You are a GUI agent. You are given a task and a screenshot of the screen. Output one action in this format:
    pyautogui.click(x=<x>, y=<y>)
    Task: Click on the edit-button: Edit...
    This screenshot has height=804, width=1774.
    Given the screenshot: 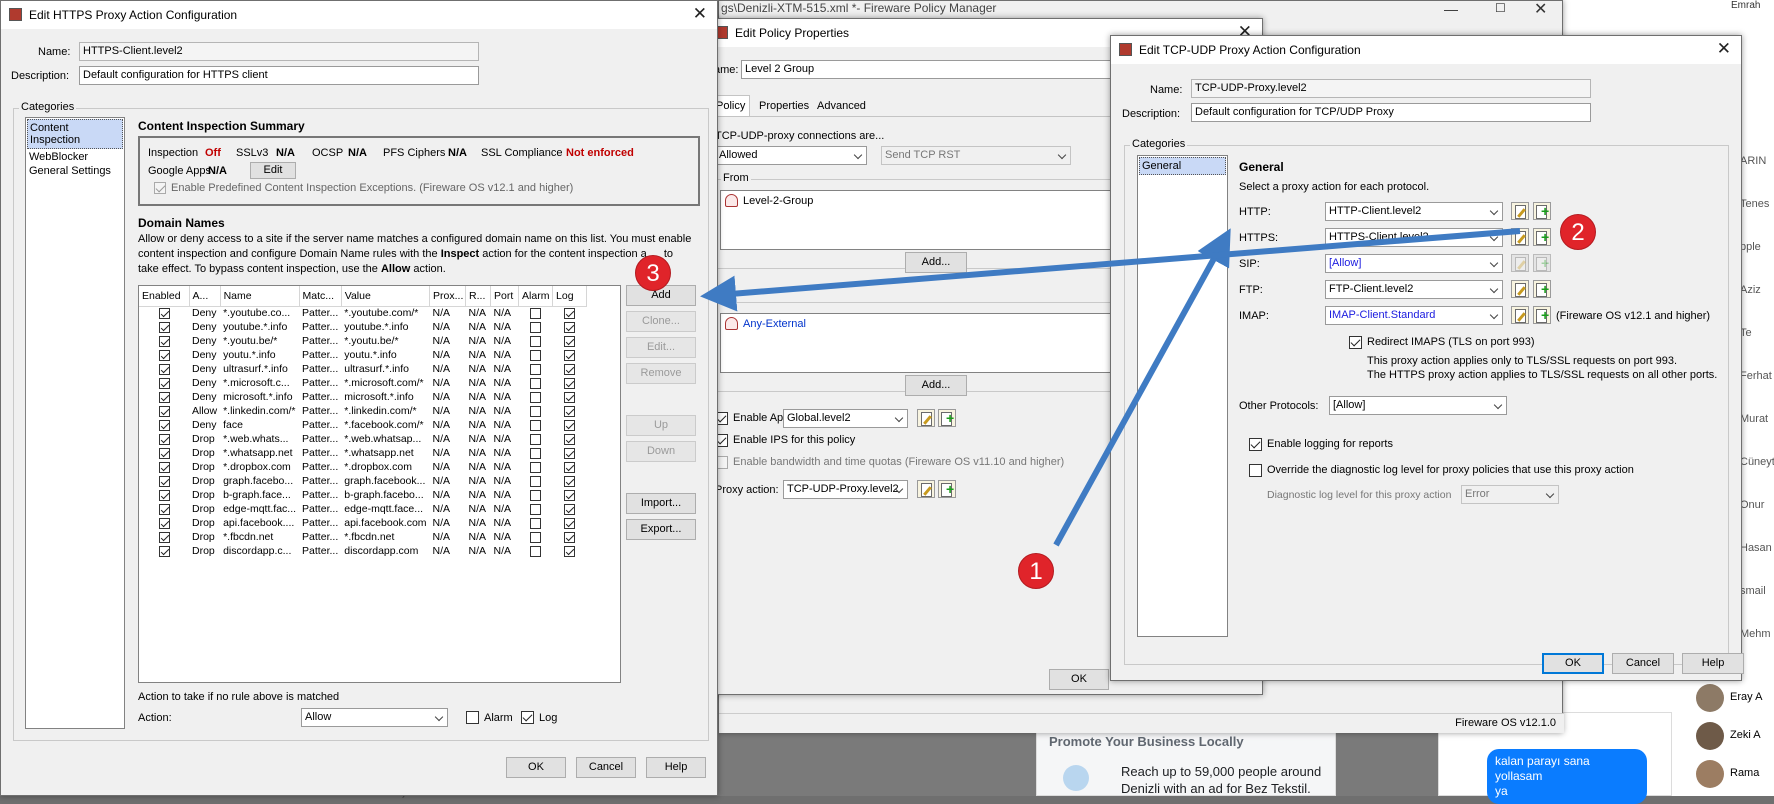 What is the action you would take?
    pyautogui.click(x=661, y=347)
    